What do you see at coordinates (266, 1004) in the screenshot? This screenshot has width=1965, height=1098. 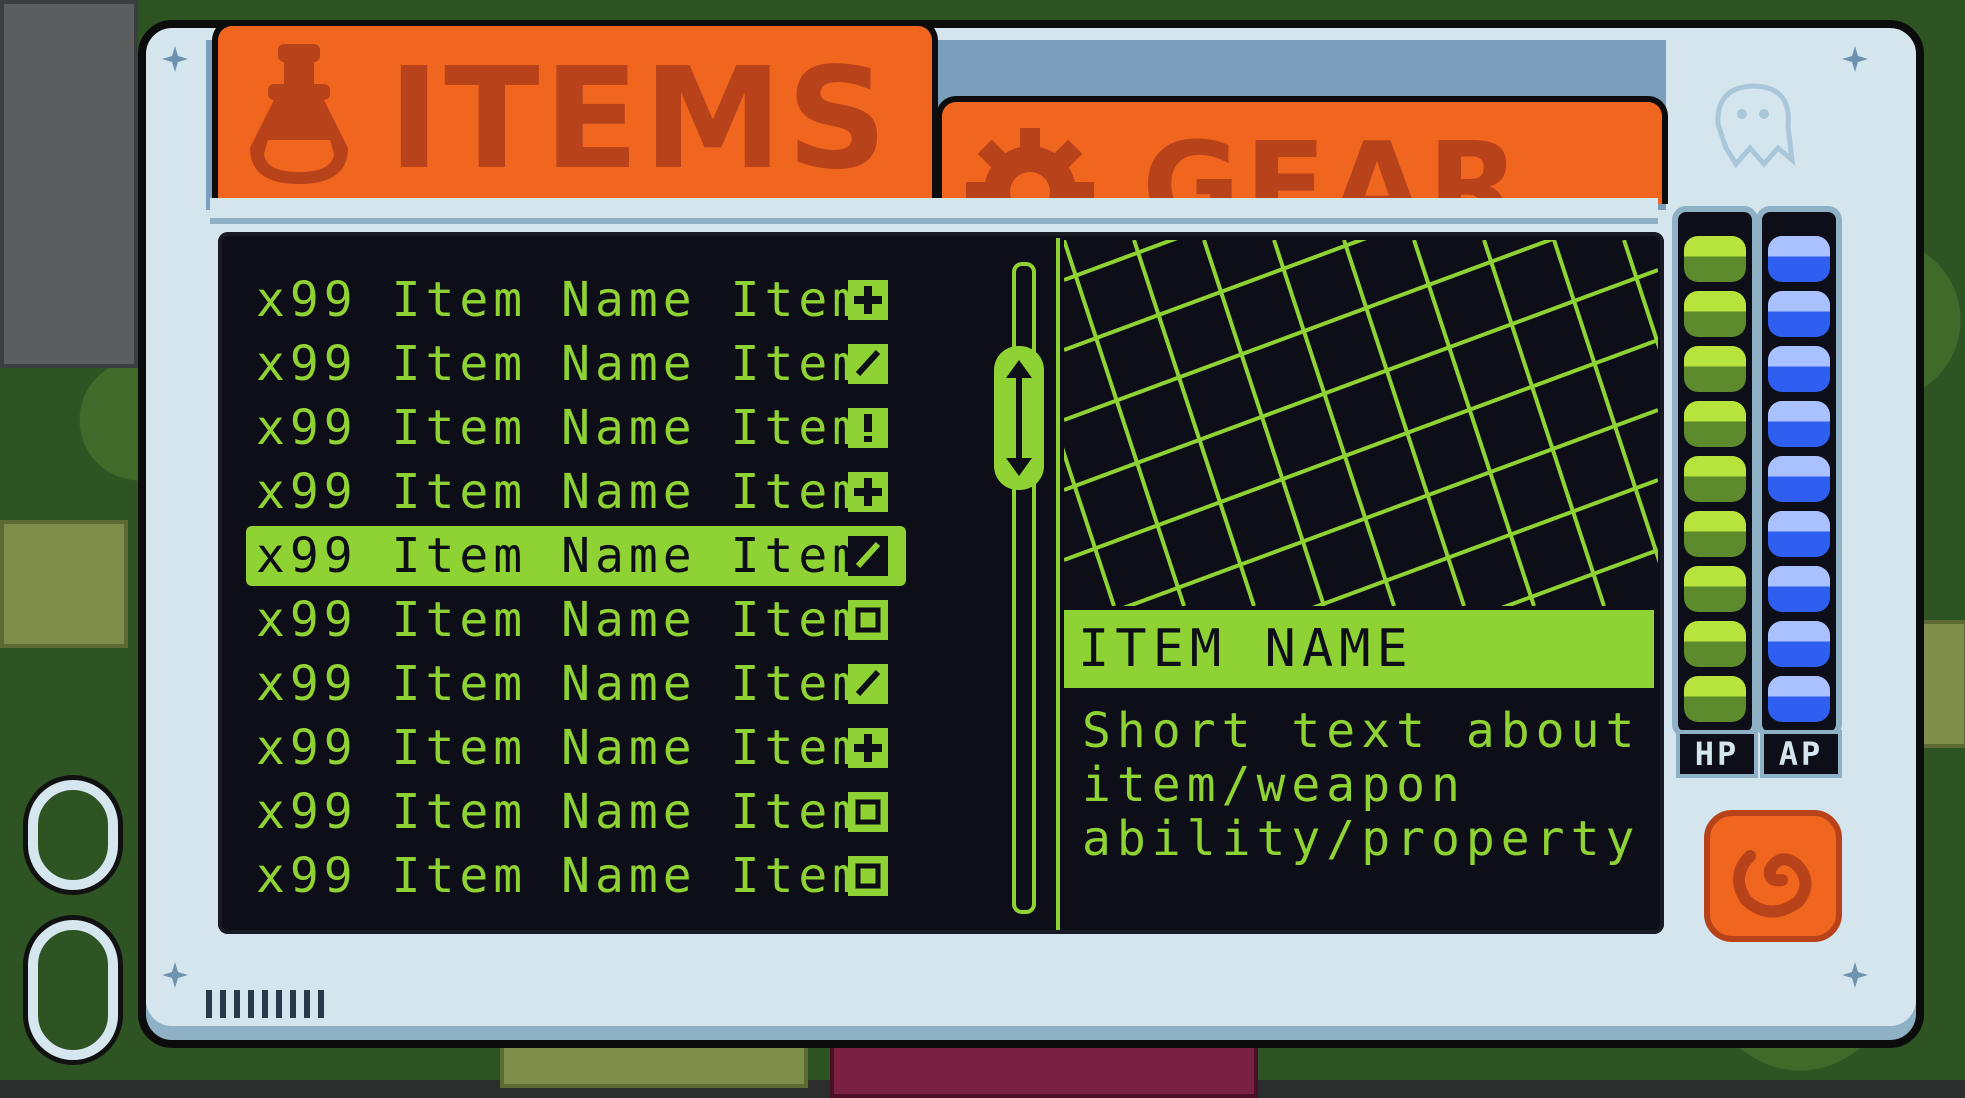 I see `frame-vent` at bounding box center [266, 1004].